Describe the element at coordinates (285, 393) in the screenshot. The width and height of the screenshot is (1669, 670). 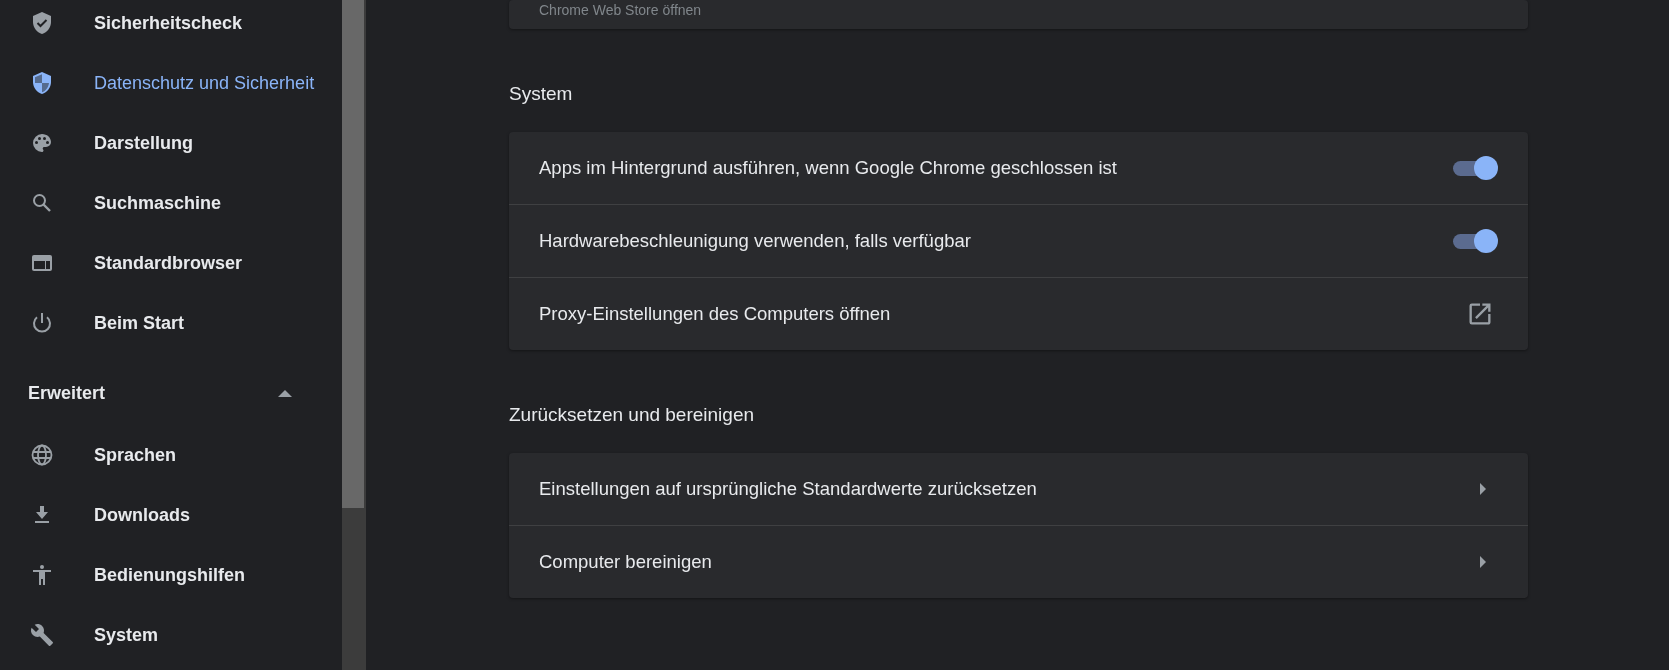
I see `collapse-caret-icon` at that location.